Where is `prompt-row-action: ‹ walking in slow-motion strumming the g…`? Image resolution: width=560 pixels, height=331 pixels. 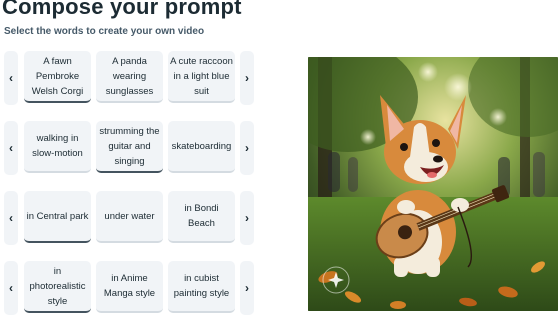
prompt-row-action: ‹ walking in slow-motion strumming the g… is located at coordinates (130, 148).